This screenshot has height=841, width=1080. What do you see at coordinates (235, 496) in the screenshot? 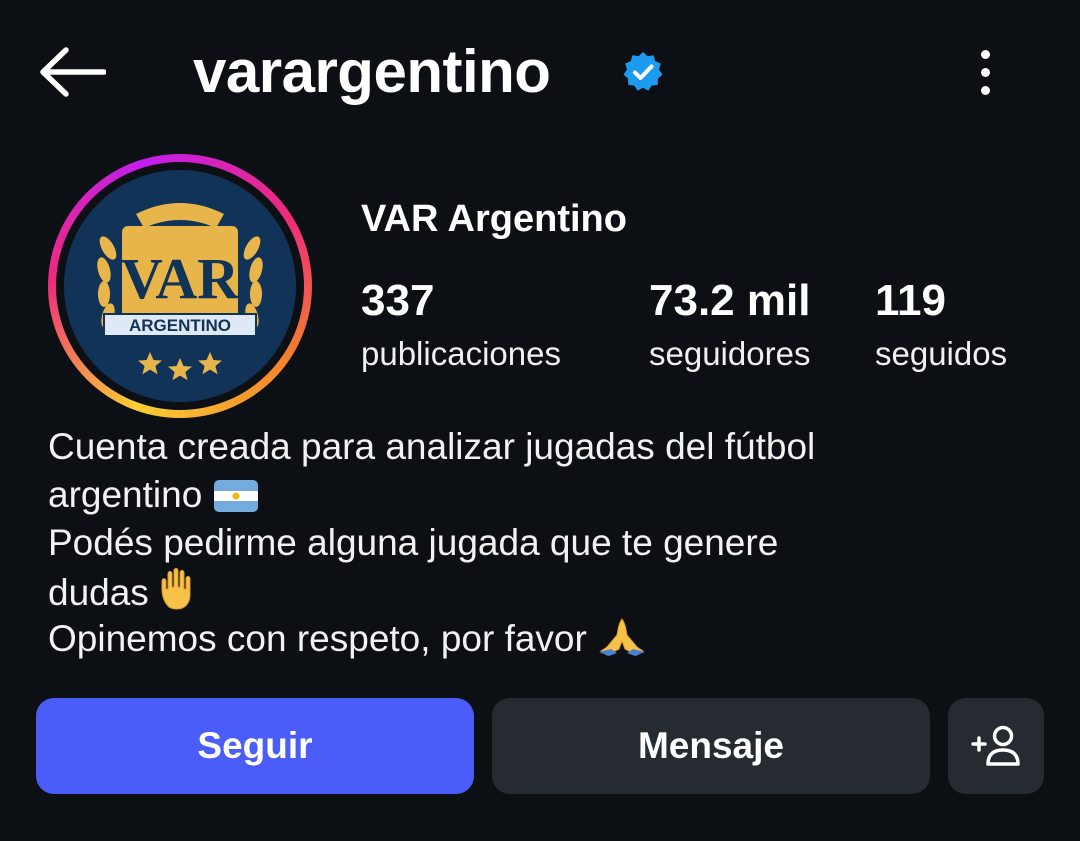
I see `argentina-flag-icon` at bounding box center [235, 496].